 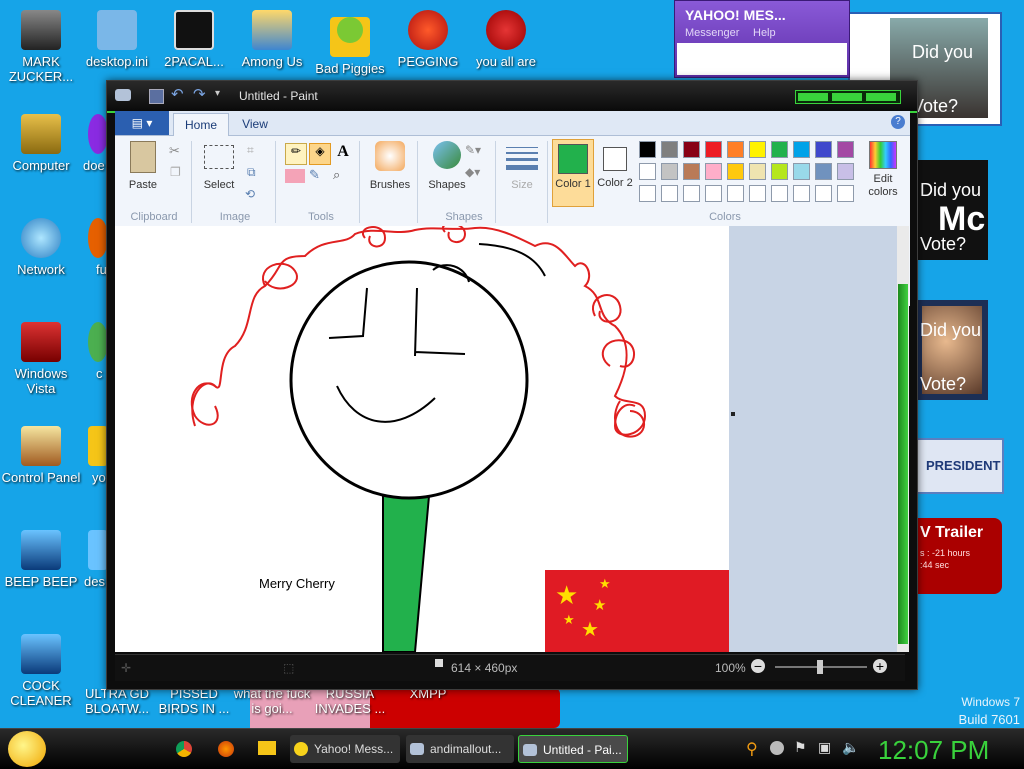 I want to click on redo-icon: ↷, so click(x=199, y=94).